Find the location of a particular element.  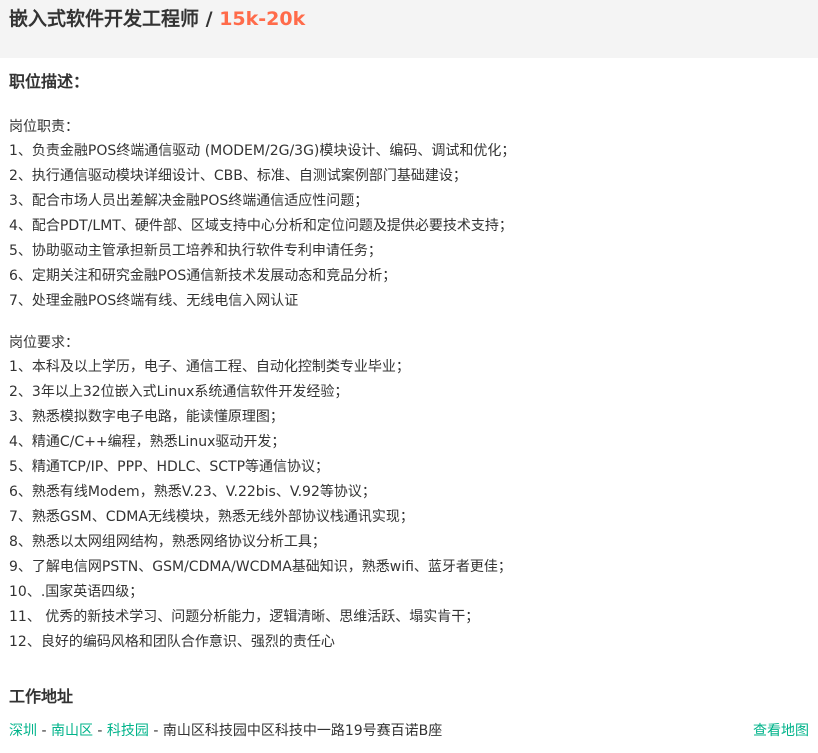

city-link: 深圳 is located at coordinates (23, 731).